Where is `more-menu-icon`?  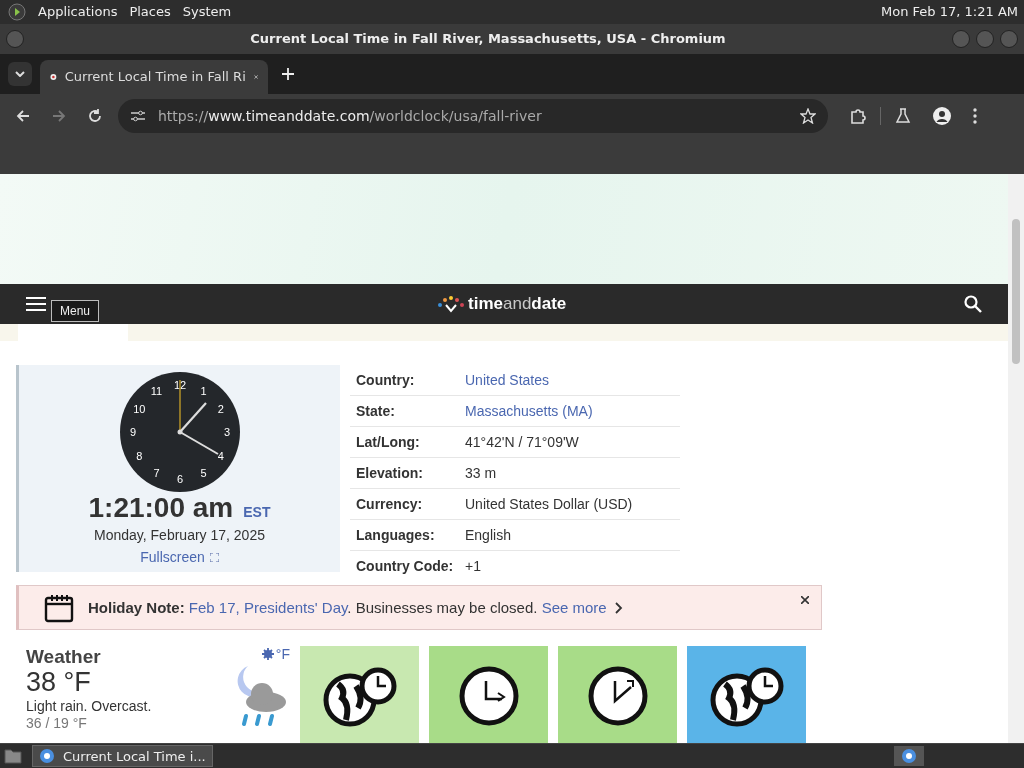
more-menu-icon is located at coordinates (975, 115).